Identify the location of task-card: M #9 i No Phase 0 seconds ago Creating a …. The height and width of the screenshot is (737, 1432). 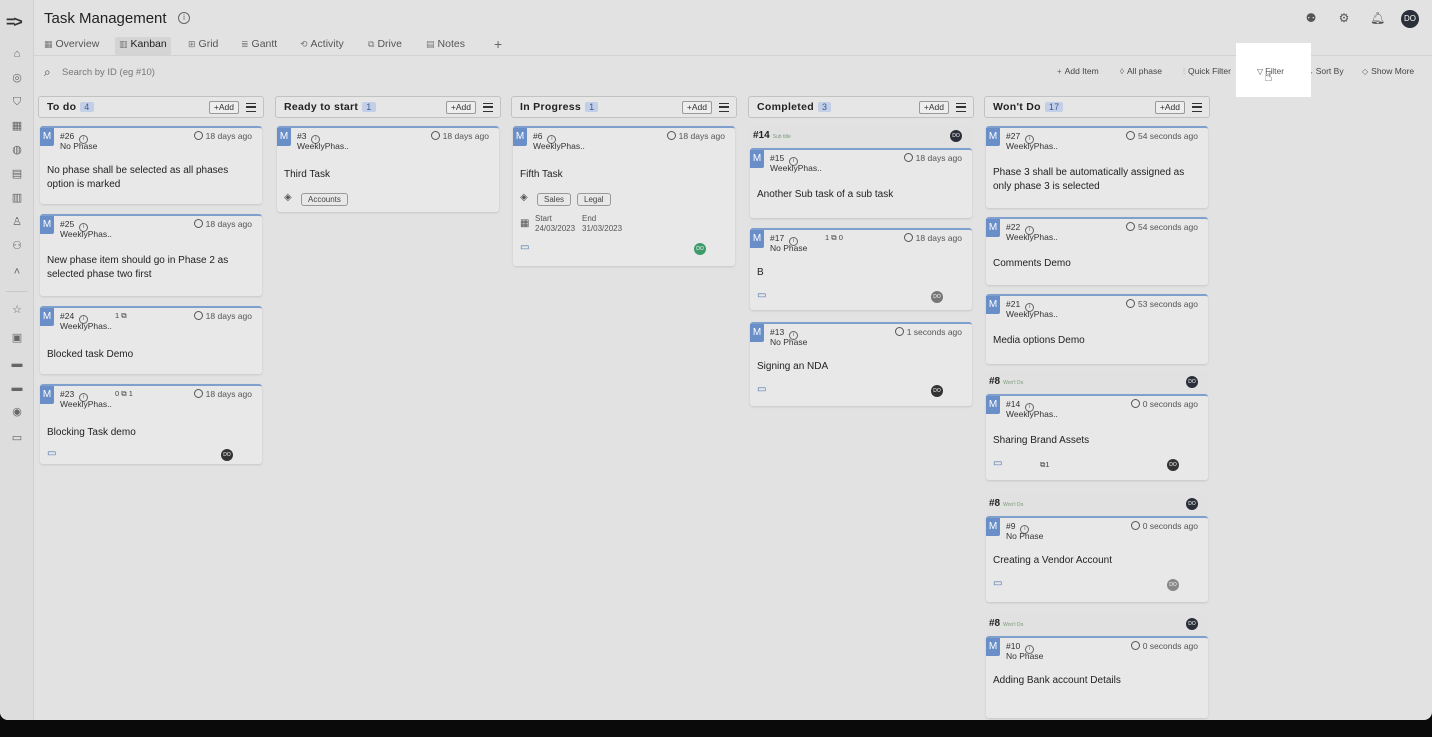
(1097, 559).